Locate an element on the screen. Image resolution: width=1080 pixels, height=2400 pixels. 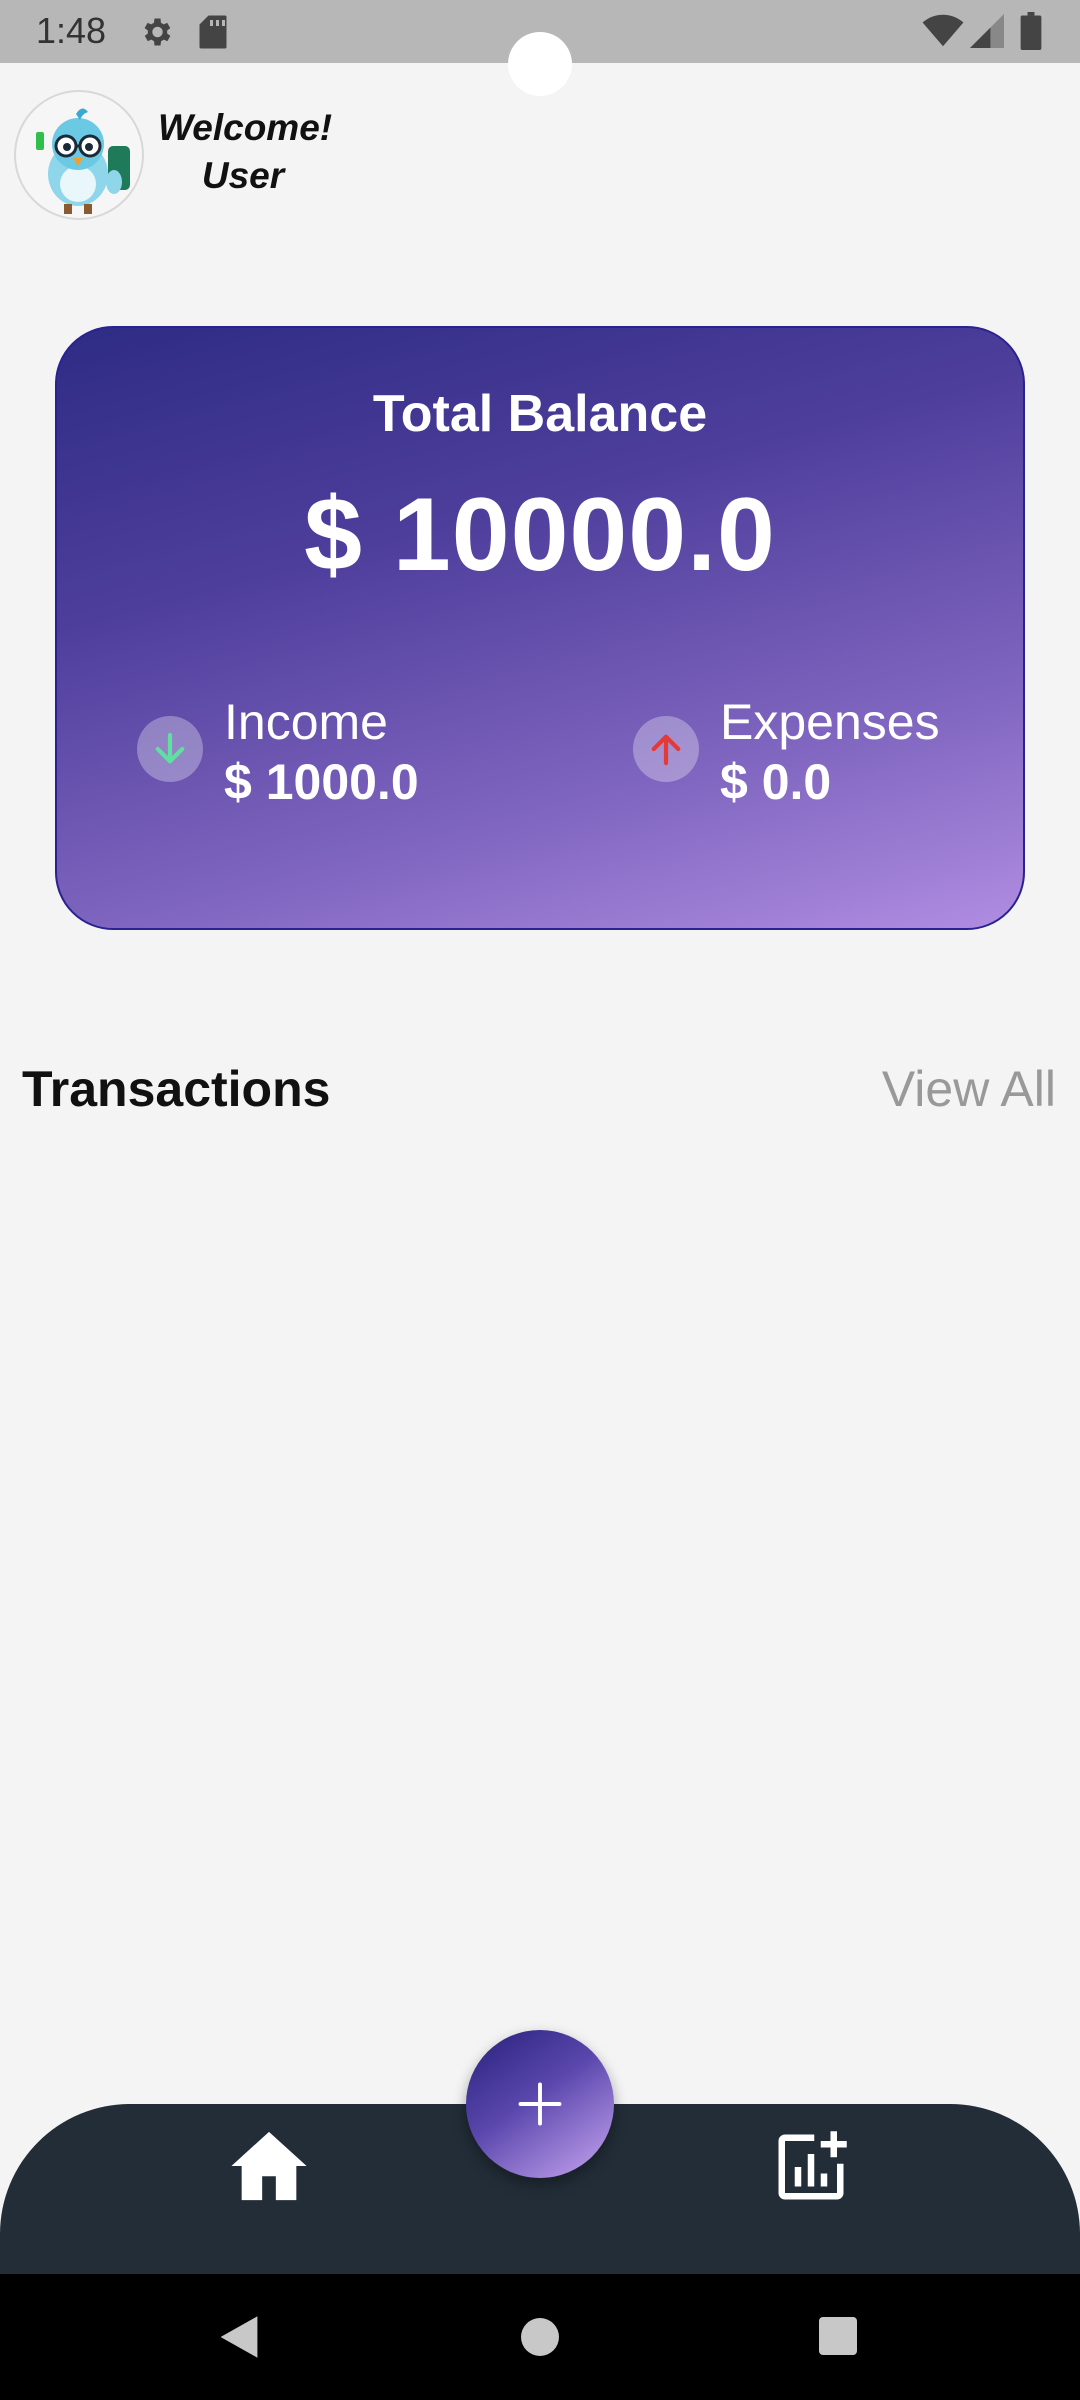
wifi-icon is located at coordinates (943, 30).